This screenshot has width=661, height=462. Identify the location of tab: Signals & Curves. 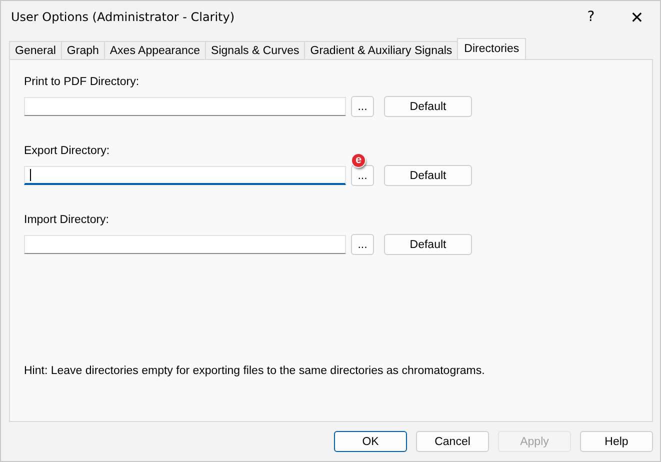
(255, 50).